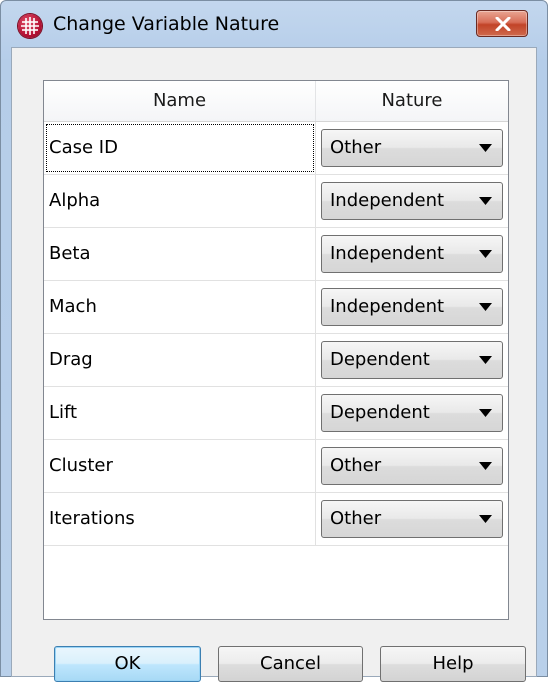 The height and width of the screenshot is (682, 548). I want to click on variable-name-cell: Alpha, so click(180, 201).